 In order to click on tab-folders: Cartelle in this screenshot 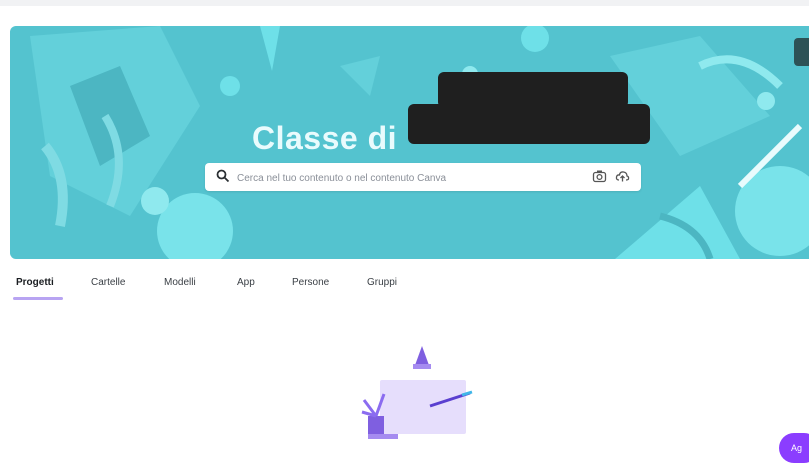, I will do `click(108, 282)`.